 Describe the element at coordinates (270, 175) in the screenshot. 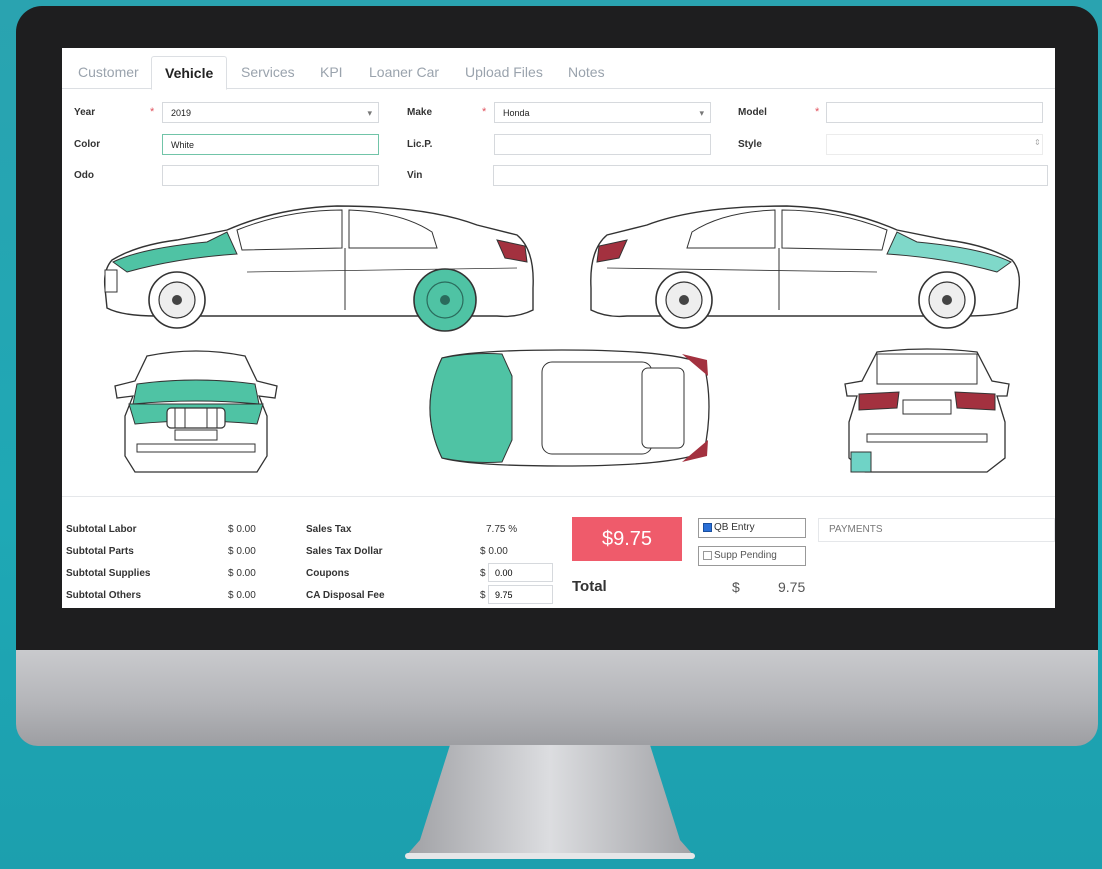

I see `odo-input` at that location.